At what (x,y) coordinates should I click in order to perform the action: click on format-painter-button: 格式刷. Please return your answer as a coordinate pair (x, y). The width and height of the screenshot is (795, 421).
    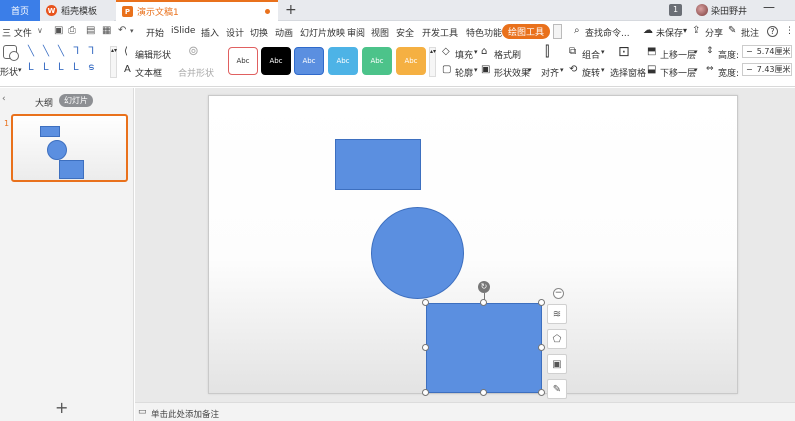
    Looking at the image, I should click on (507, 54).